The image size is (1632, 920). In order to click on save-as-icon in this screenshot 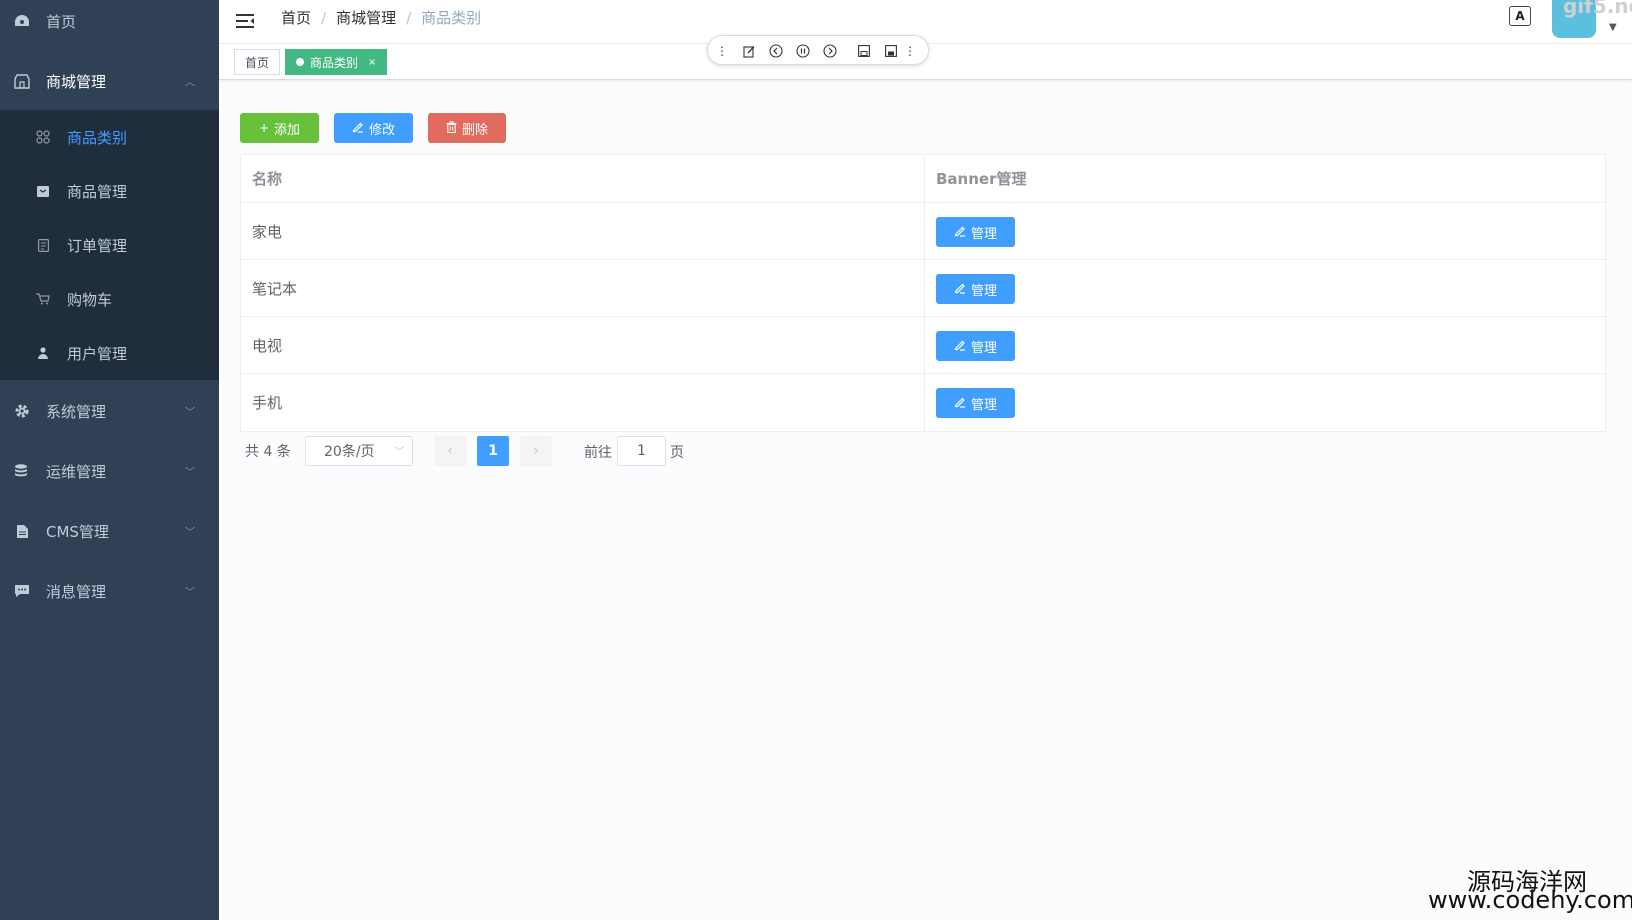, I will do `click(891, 51)`.